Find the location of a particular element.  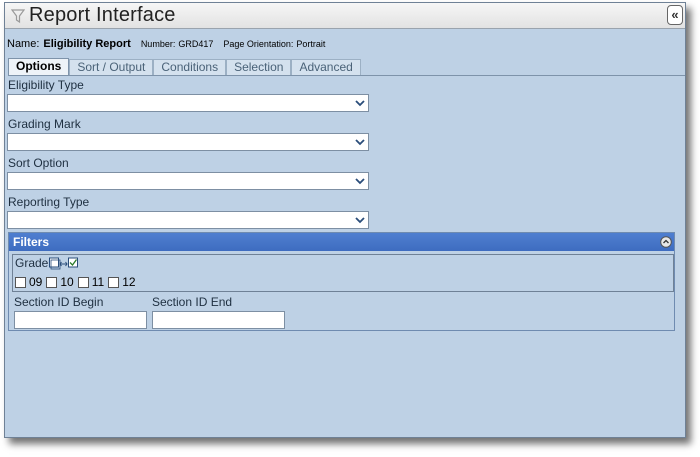

number-label: Number: is located at coordinates (158, 44).